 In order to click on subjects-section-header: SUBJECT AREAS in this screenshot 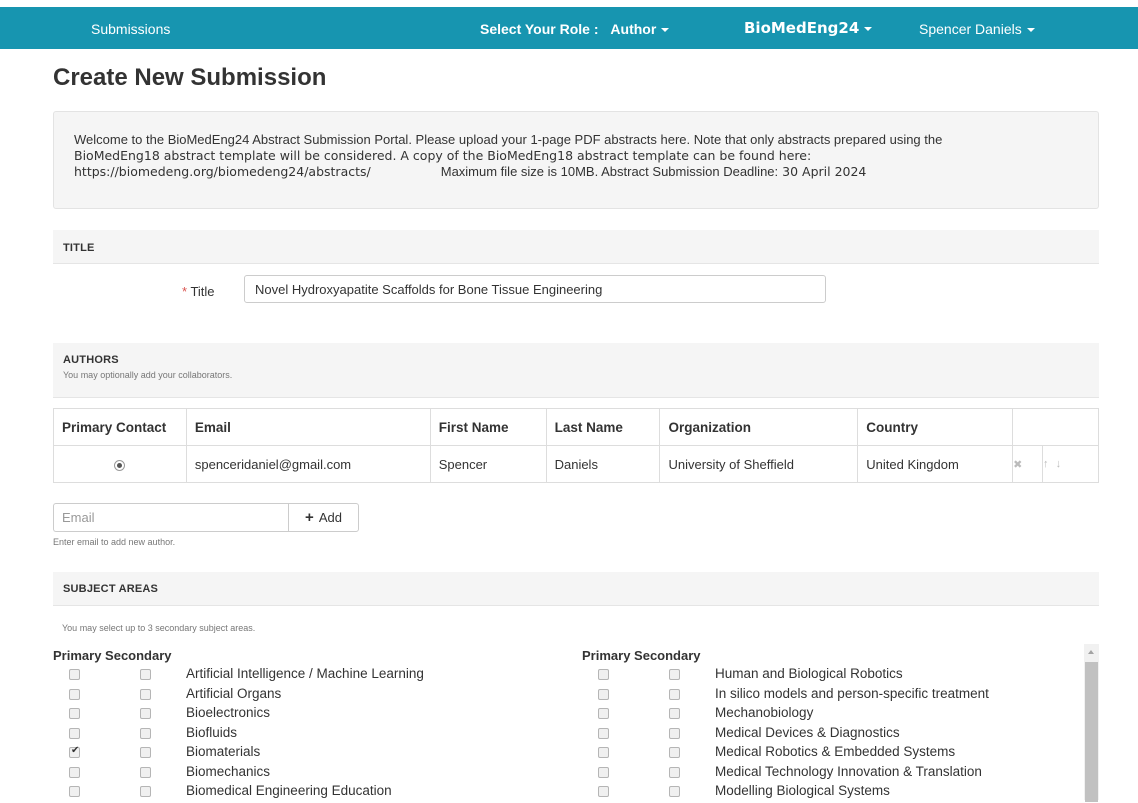, I will do `click(576, 589)`.